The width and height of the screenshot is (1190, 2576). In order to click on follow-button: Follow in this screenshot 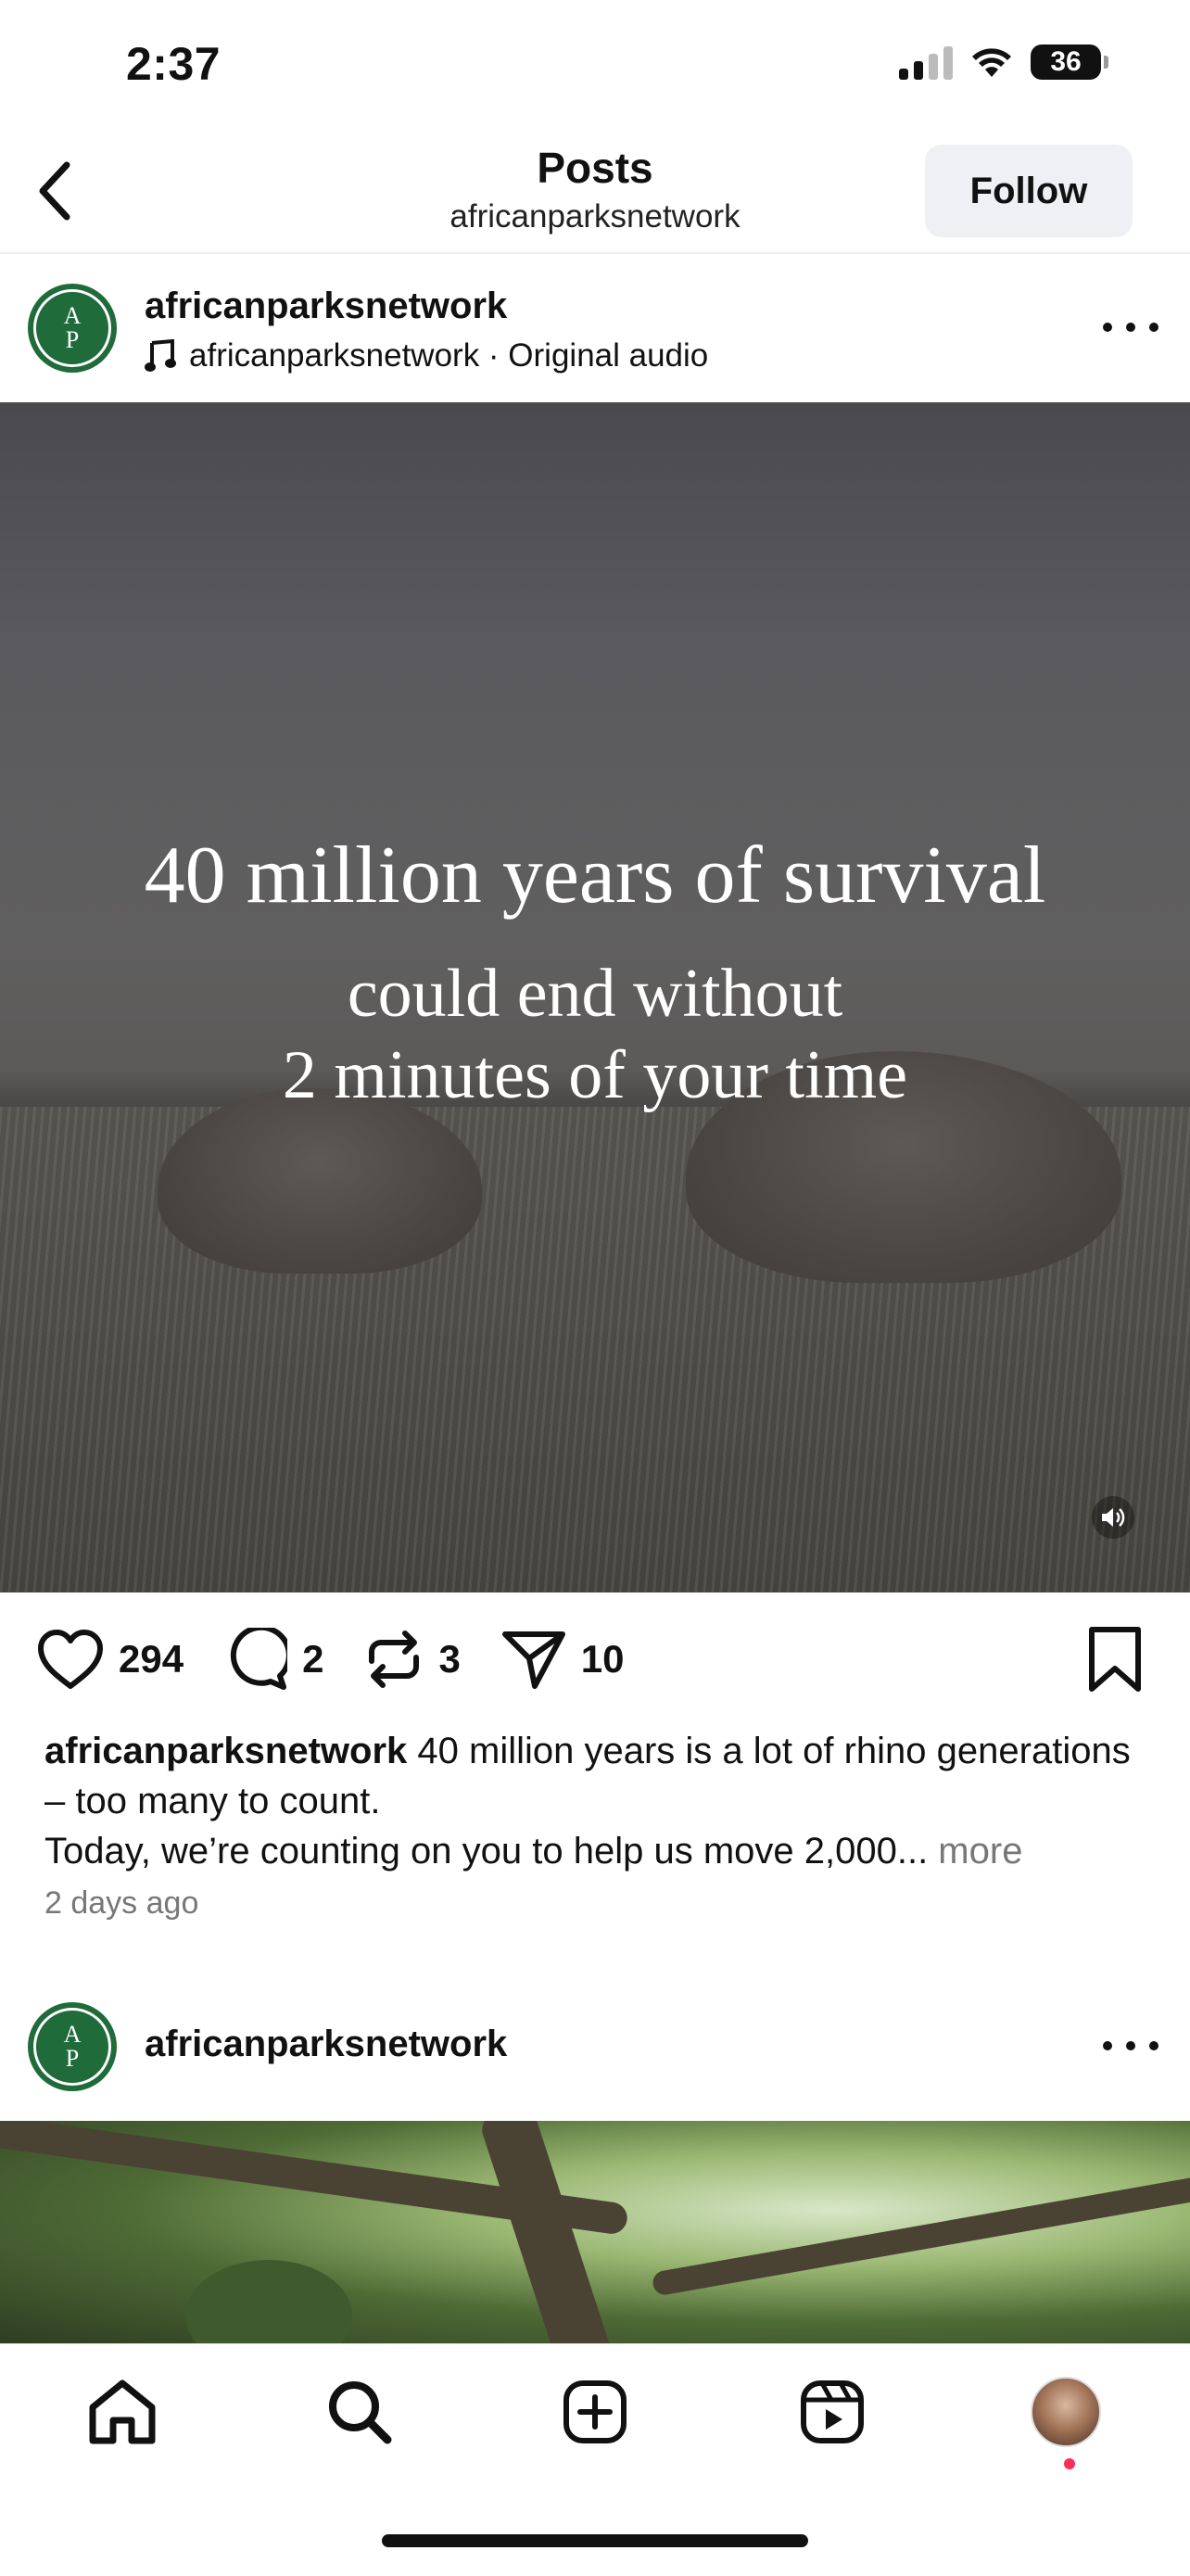, I will do `click(1029, 191)`.